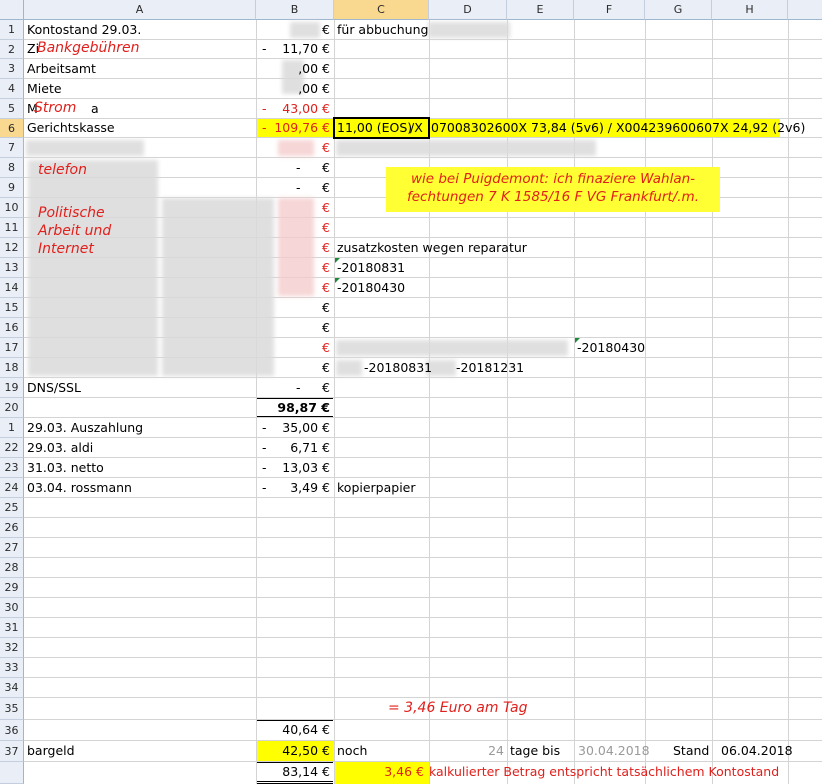  What do you see at coordinates (294, 89) in the screenshot?
I see `cell-b4: ,00 €` at bounding box center [294, 89].